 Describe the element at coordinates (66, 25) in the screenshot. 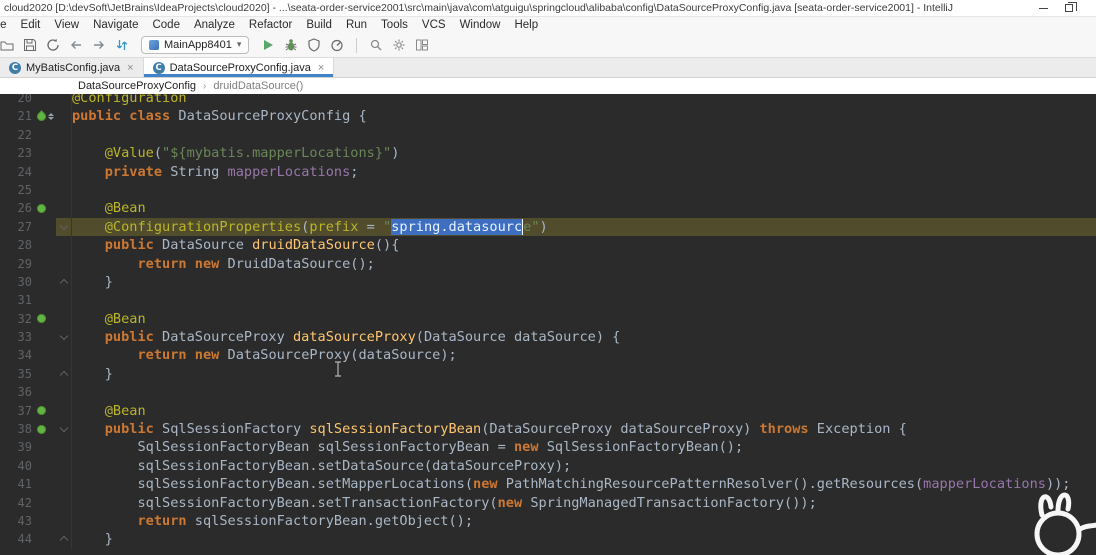

I see `menu-view: View` at that location.